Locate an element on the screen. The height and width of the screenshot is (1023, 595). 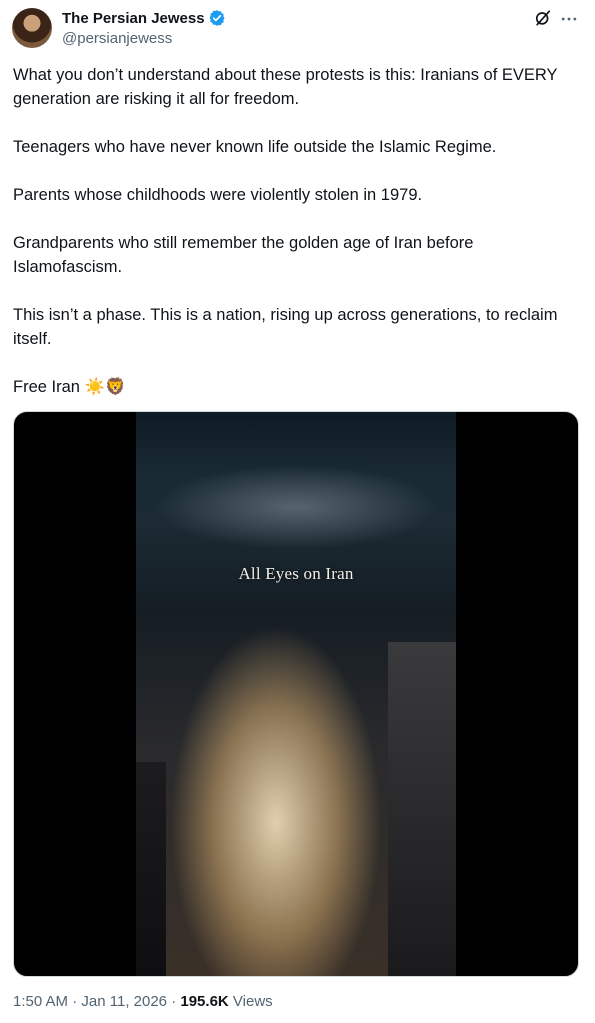
grok-icon is located at coordinates (543, 18).